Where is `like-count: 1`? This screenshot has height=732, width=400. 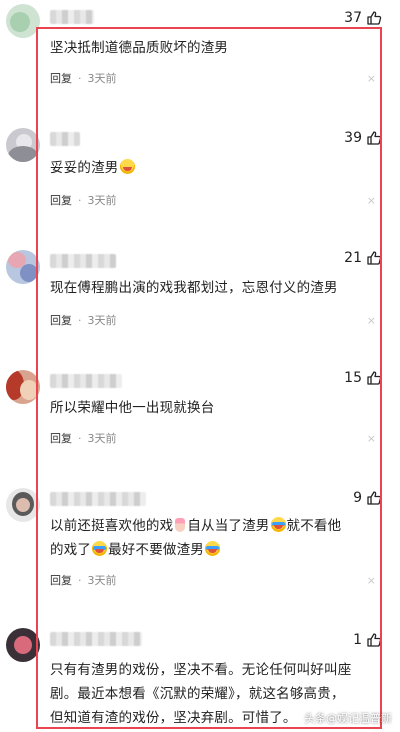
like-count: 1 is located at coordinates (357, 640).